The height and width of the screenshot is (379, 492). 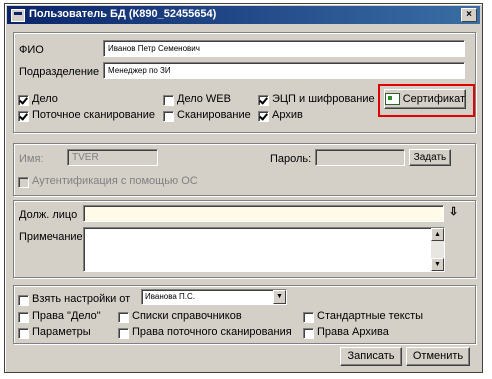 What do you see at coordinates (23, 333) in the screenshot?
I see `params-checkbox` at bounding box center [23, 333].